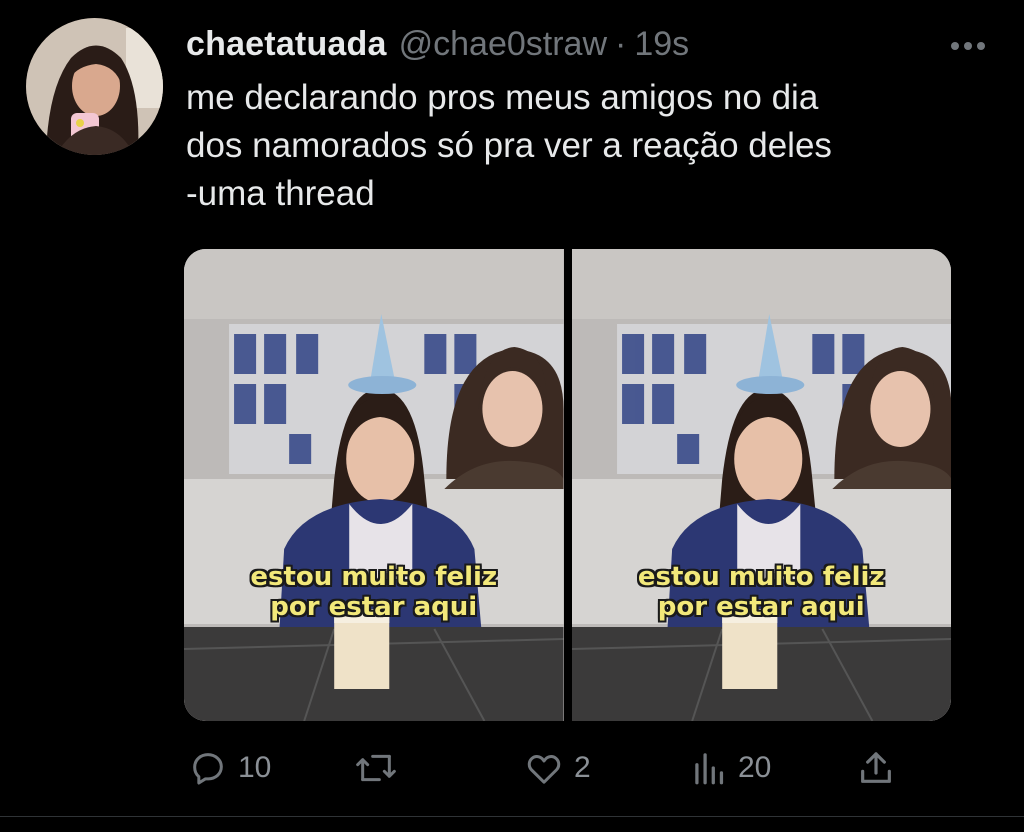  I want to click on more-icon, so click(968, 46).